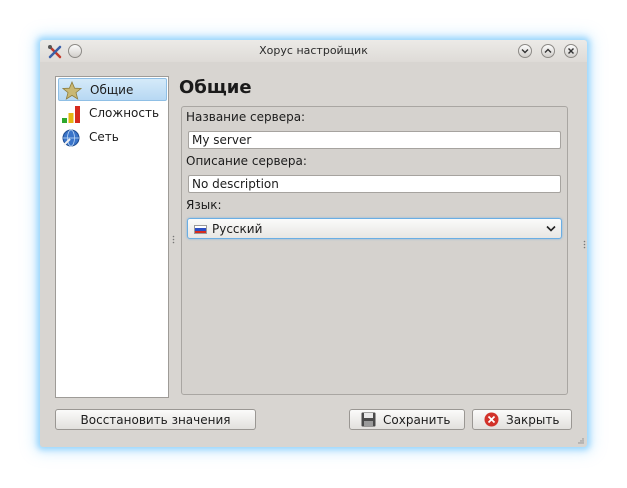 The image size is (627, 488). I want to click on sidebar-item-label: Сеть, so click(104, 137).